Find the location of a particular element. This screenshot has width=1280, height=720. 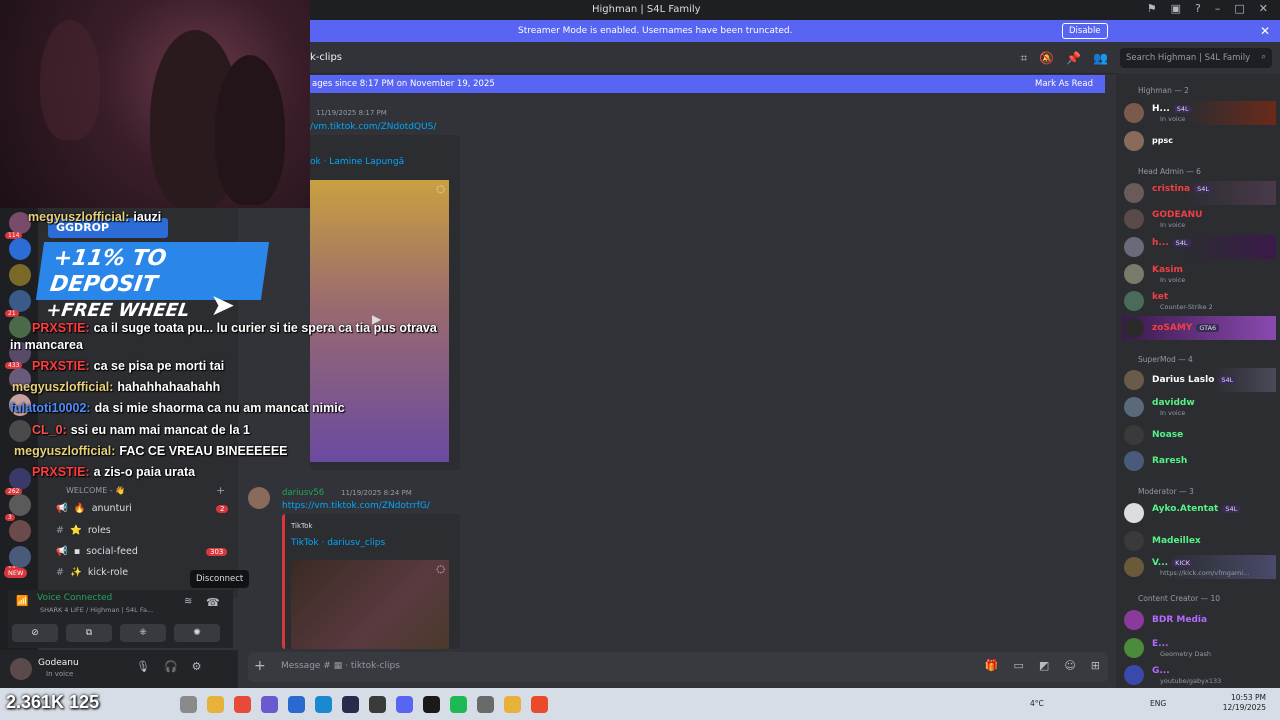

server-icon: 3 is located at coordinates (18, 507).